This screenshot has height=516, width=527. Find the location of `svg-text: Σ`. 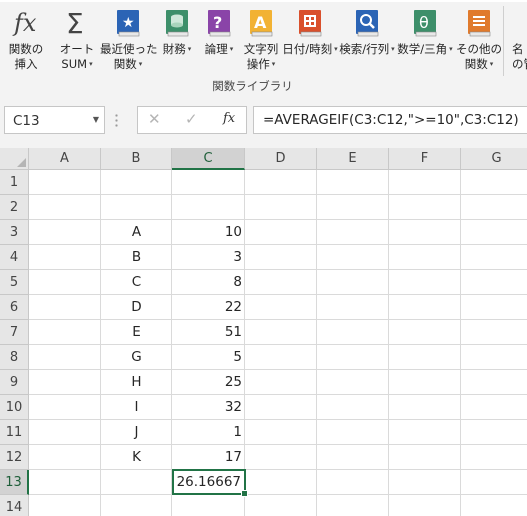

svg-text: Σ is located at coordinates (75, 23).